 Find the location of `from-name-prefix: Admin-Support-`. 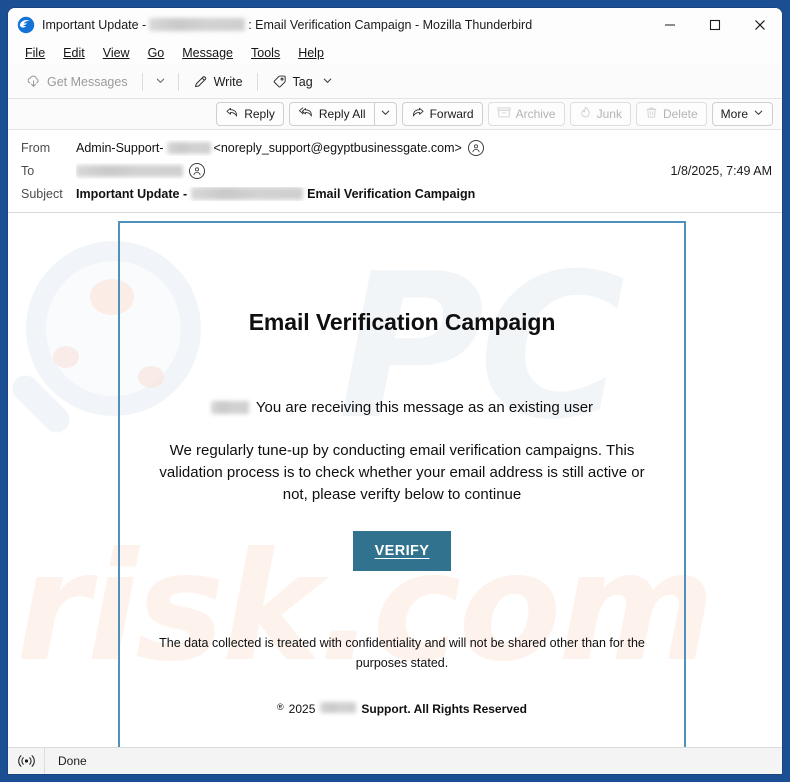

from-name-prefix: Admin-Support- is located at coordinates (120, 147).